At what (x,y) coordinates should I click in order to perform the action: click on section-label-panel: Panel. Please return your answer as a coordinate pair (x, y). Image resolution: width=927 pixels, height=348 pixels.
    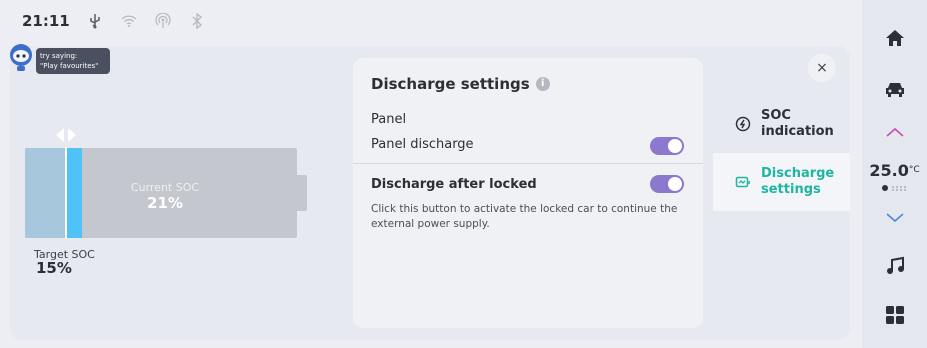
    Looking at the image, I should click on (389, 119).